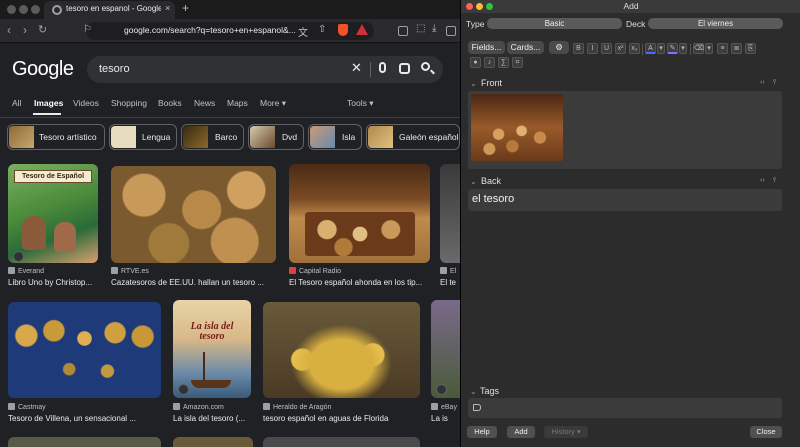  What do you see at coordinates (482, 432) in the screenshot?
I see `help-button: Help` at bounding box center [482, 432].